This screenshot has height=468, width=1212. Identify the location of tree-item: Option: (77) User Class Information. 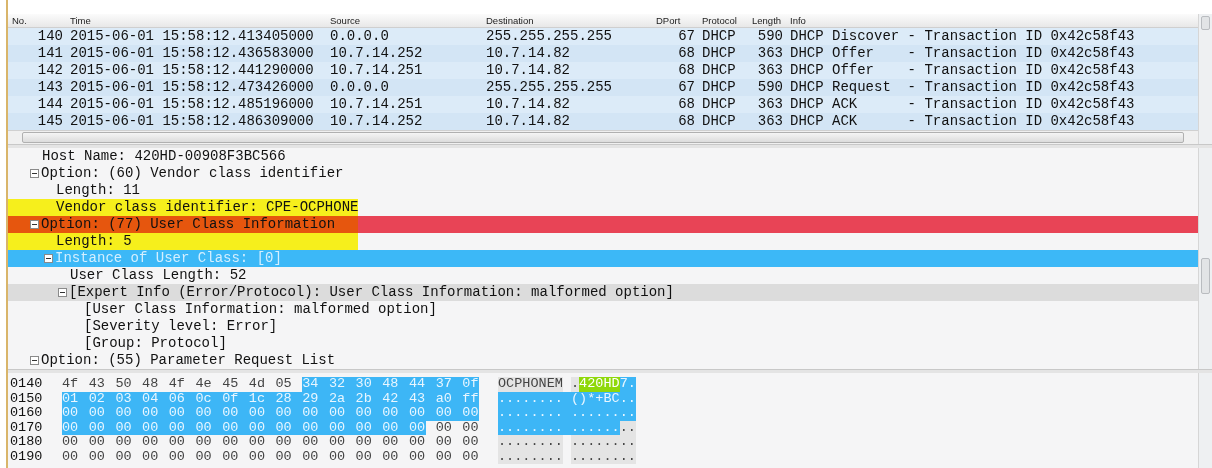
(603, 224).